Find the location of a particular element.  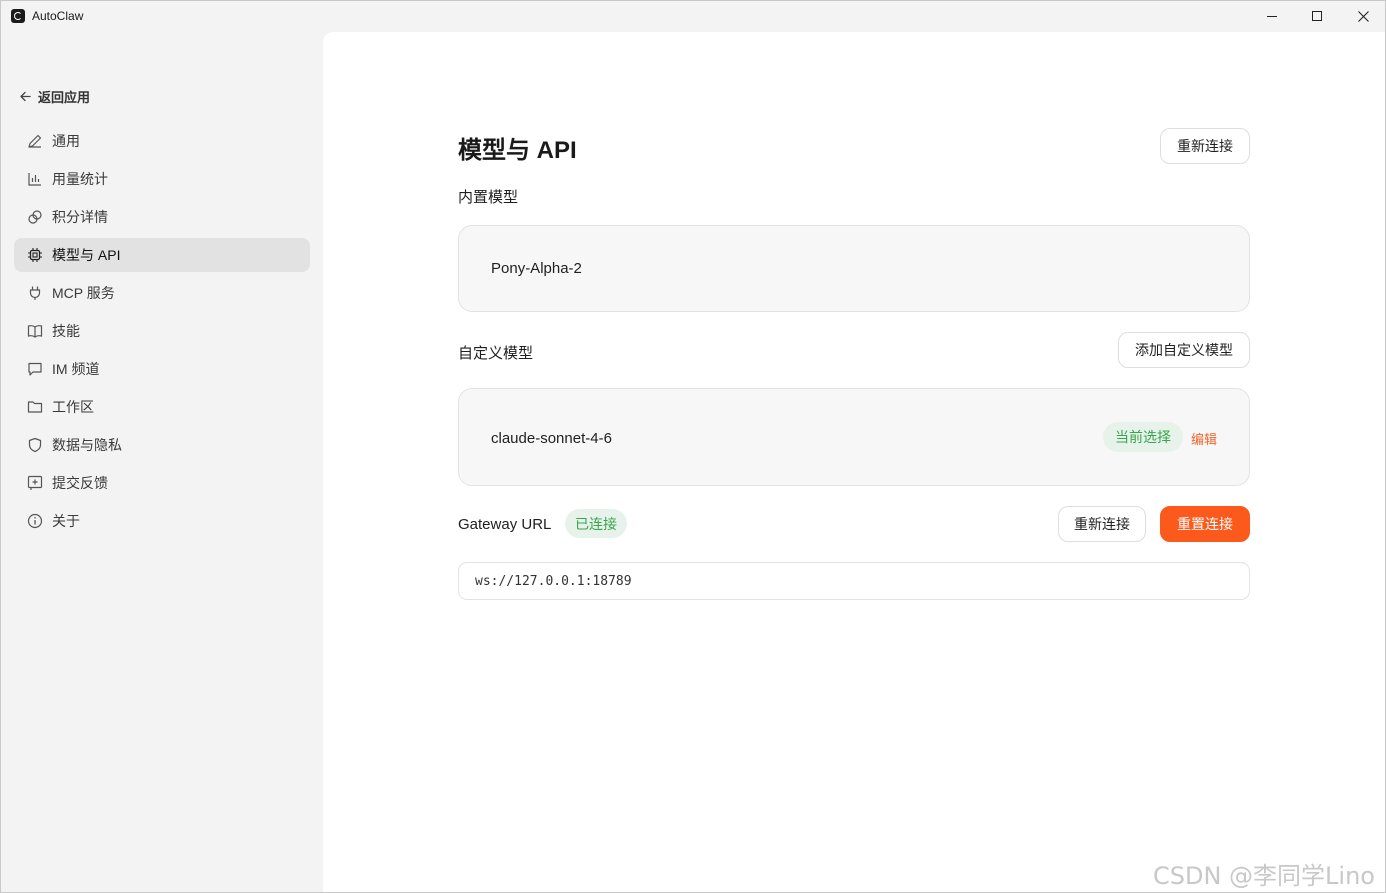

edit-model-link: 编辑 is located at coordinates (1204, 438).